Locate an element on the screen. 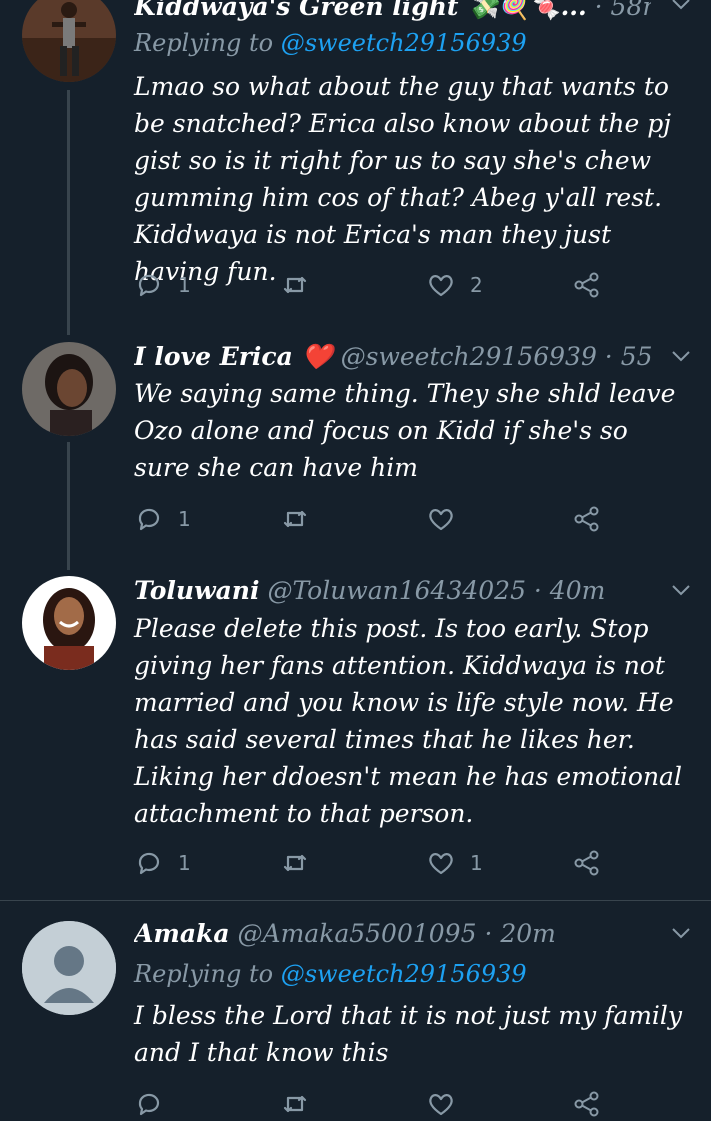  tweet-header: Amaka @Amaka55001095 · 20m is located at coordinates (392, 934).